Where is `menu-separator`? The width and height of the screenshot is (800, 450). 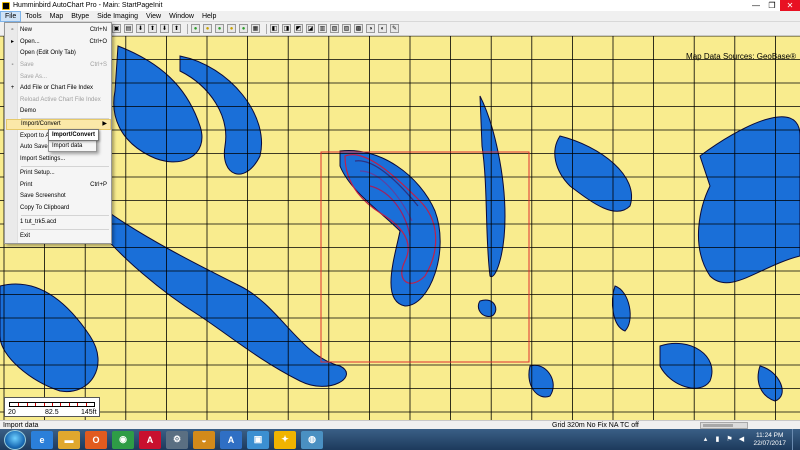
menu-separator is located at coordinates (65, 166).